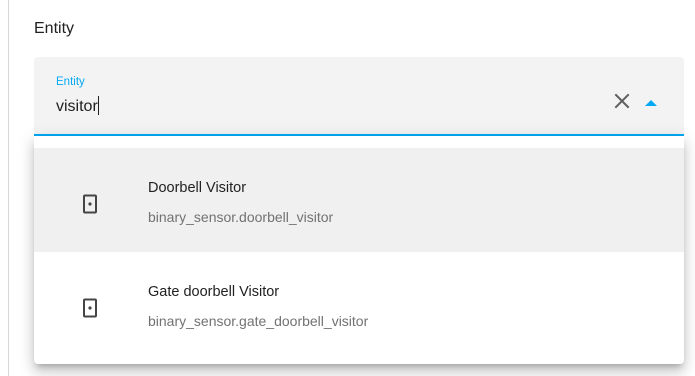 The image size is (695, 376). What do you see at coordinates (241, 217) in the screenshot?
I see `entity-option-id: binary_sensor.doorbell_visitor` at bounding box center [241, 217].